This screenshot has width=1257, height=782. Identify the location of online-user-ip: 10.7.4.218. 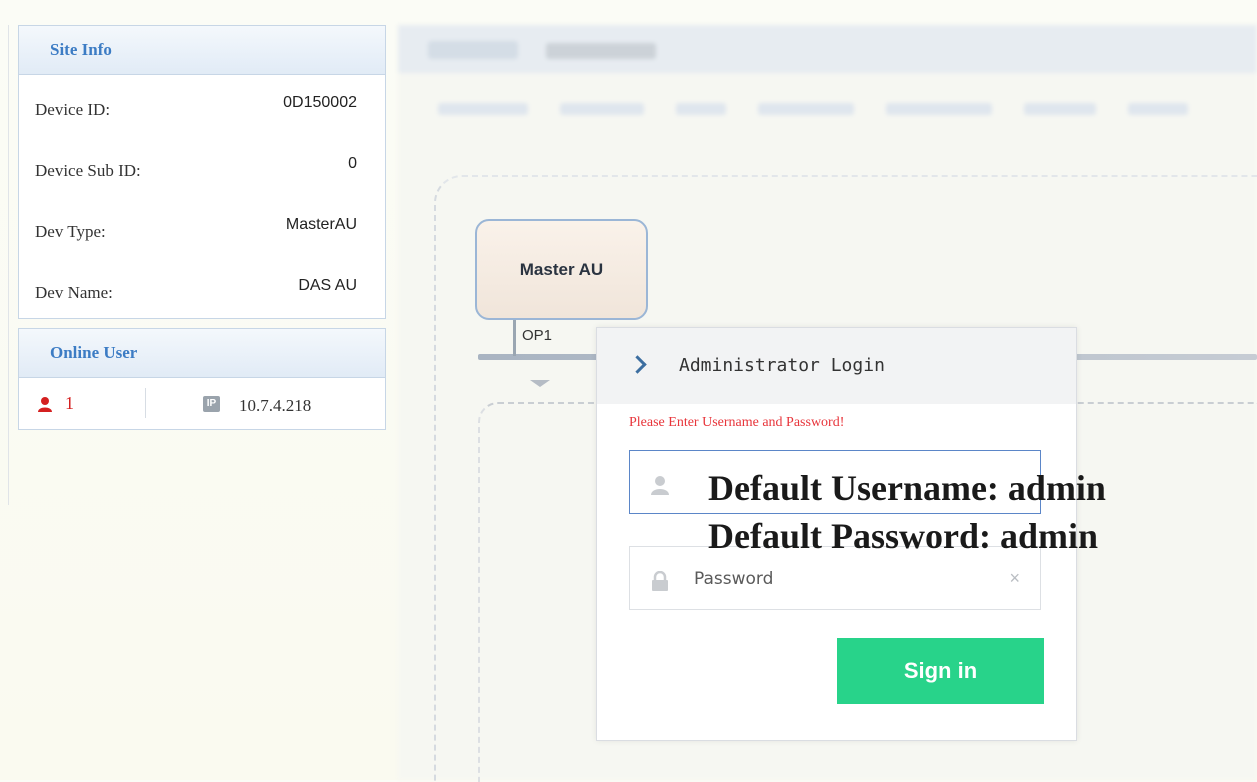
(275, 405).